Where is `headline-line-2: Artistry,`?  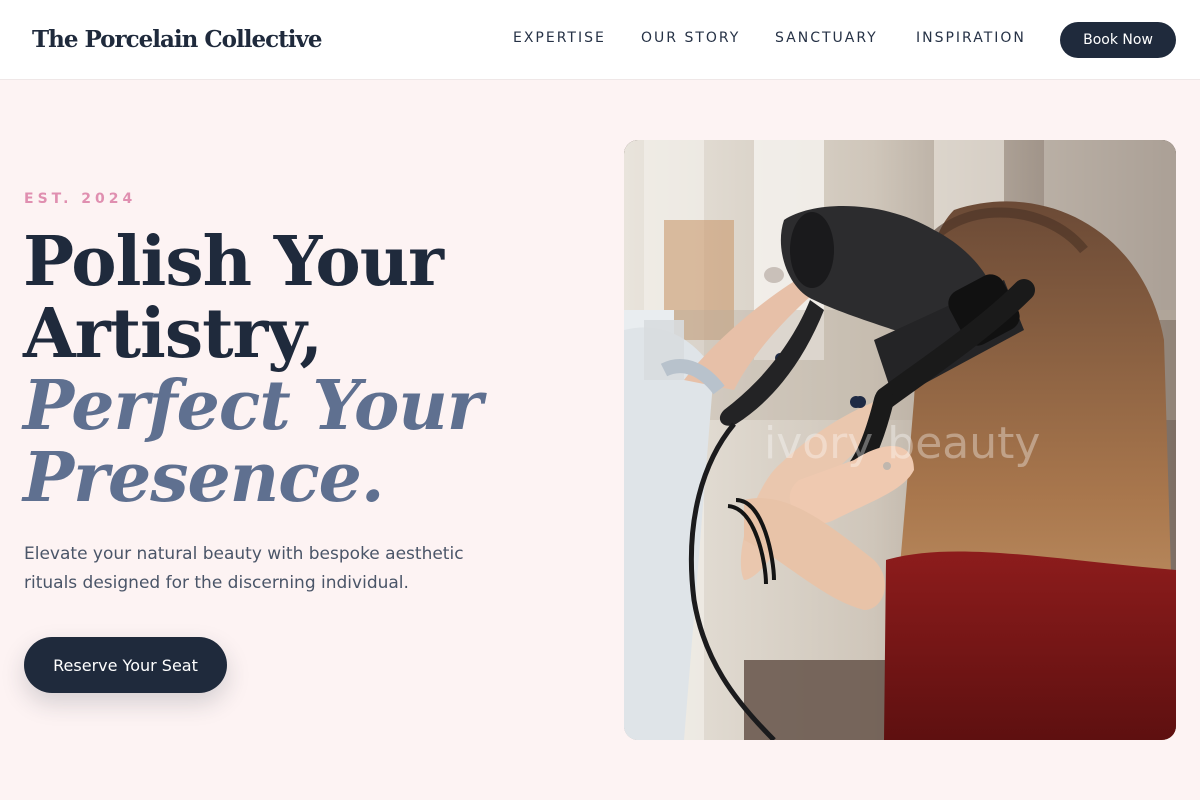
headline-line-2: Artistry, is located at coordinates (173, 334).